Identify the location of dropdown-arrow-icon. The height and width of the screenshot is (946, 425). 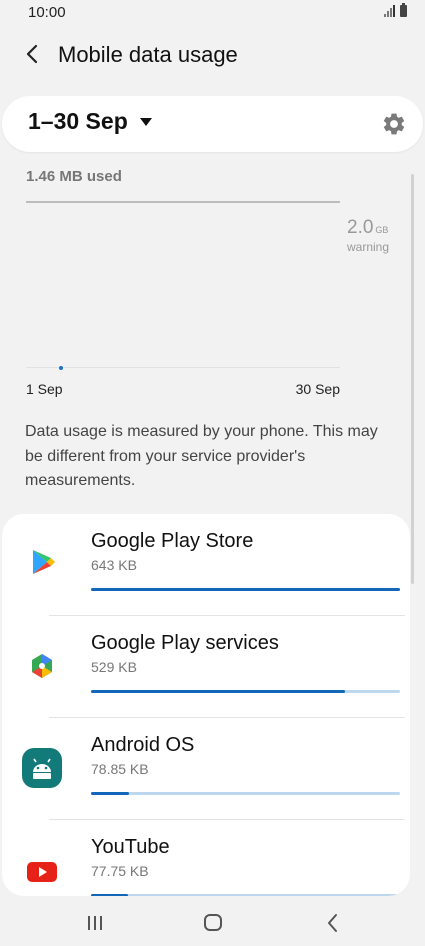
(145, 121).